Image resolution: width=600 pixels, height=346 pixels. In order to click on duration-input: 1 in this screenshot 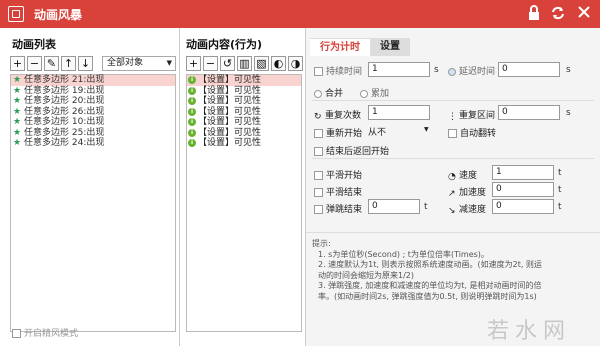, I will do `click(399, 69)`.